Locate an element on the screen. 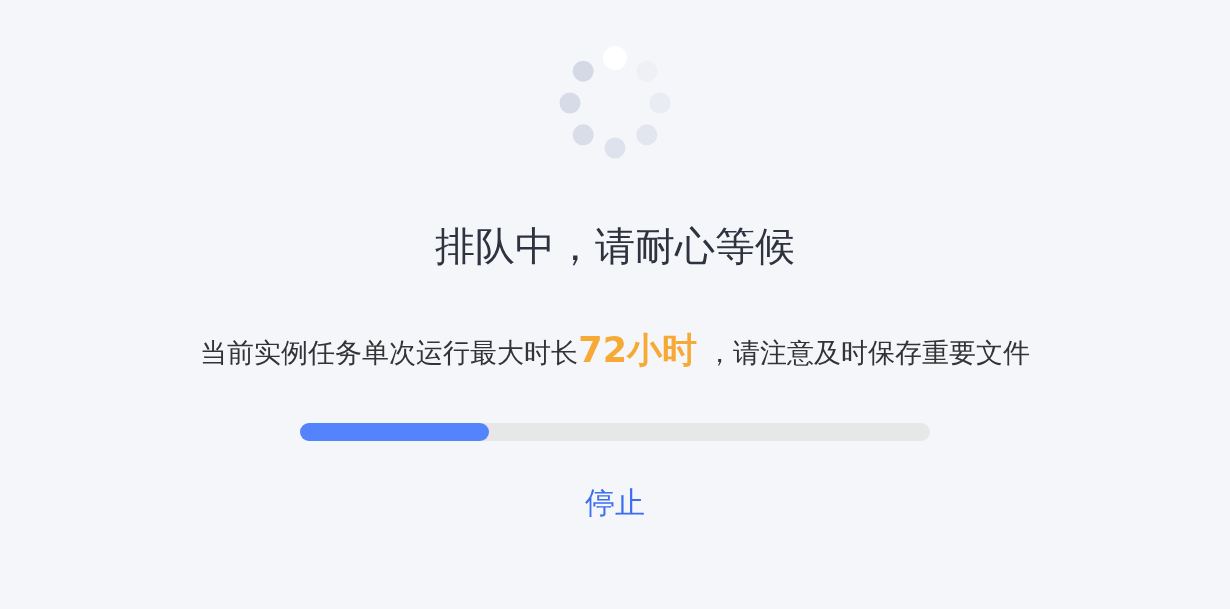  notice-text: 当前实例任务单次运行最大时长72小时 ，请注意及时保存重要文件 is located at coordinates (615, 350).